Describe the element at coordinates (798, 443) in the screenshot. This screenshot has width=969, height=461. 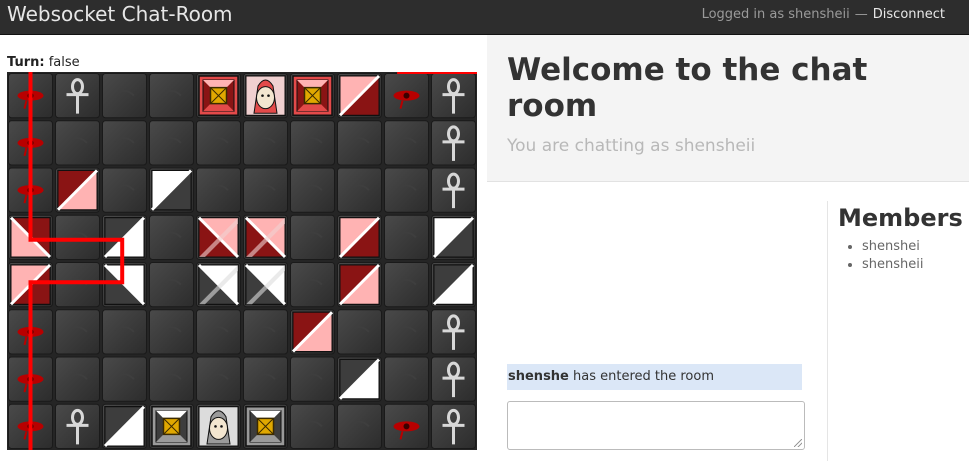
I see `resize-grip-icon` at that location.